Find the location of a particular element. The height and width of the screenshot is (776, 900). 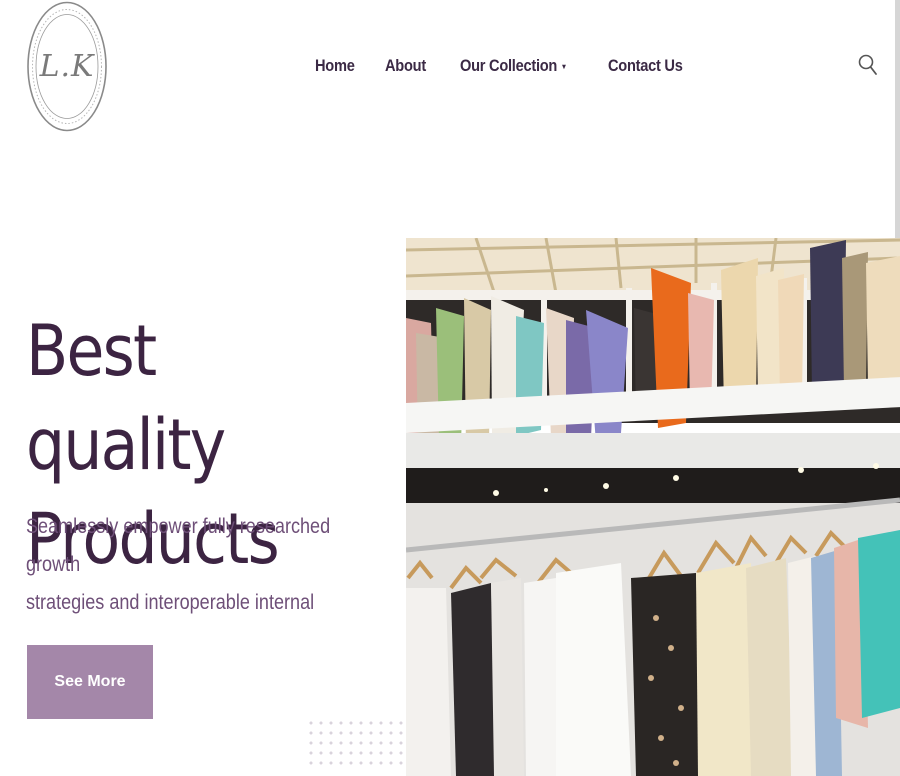

nav-item-home: Home is located at coordinates (335, 66).